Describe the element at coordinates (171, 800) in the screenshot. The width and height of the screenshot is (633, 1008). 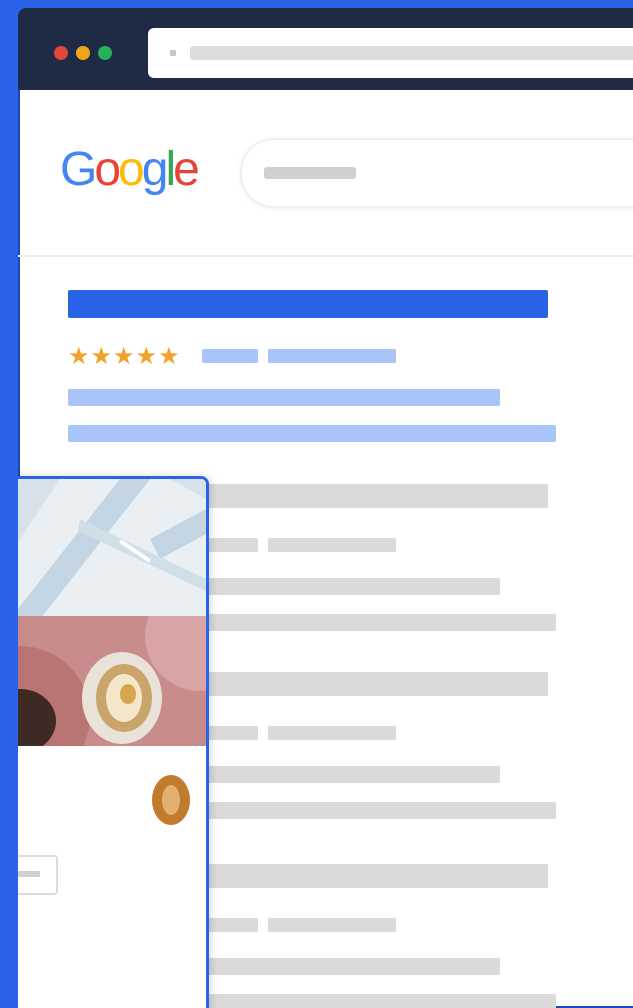
I see `business-avatar-icon` at that location.